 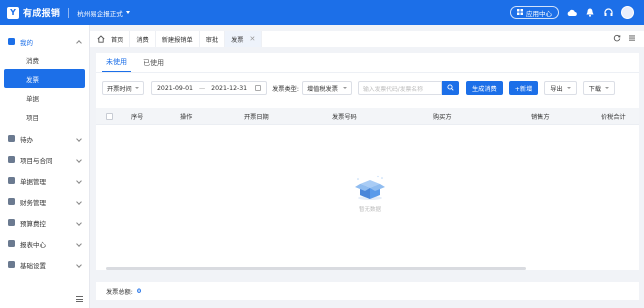 I want to click on date-end: 2021-12-31, so click(x=229, y=88).